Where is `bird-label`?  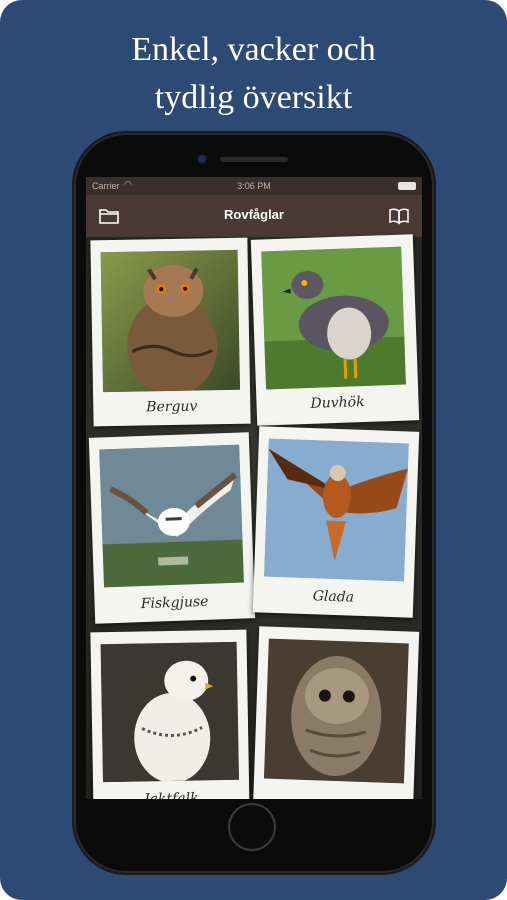
bird-label is located at coordinates (334, 789).